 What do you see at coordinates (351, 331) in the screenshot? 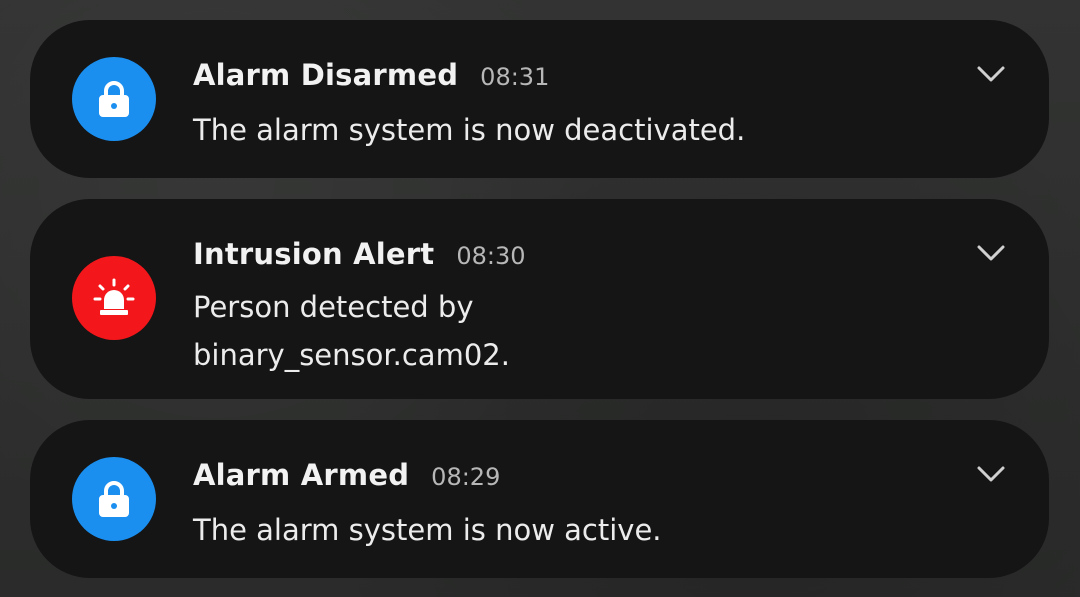
I see `notification-message: Person detected by binary_sensor.cam02.` at bounding box center [351, 331].